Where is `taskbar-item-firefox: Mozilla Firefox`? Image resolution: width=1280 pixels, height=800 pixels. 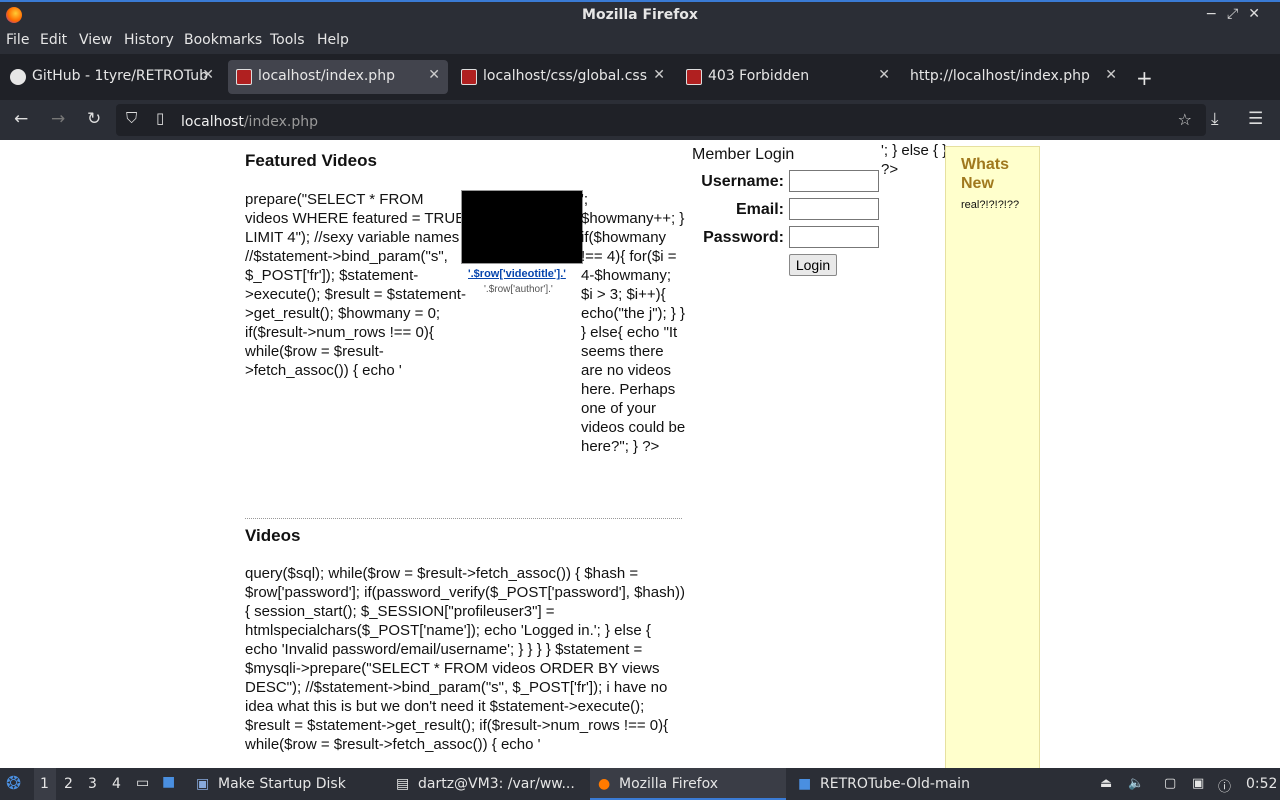 taskbar-item-firefox: Mozilla Firefox is located at coordinates (668, 784).